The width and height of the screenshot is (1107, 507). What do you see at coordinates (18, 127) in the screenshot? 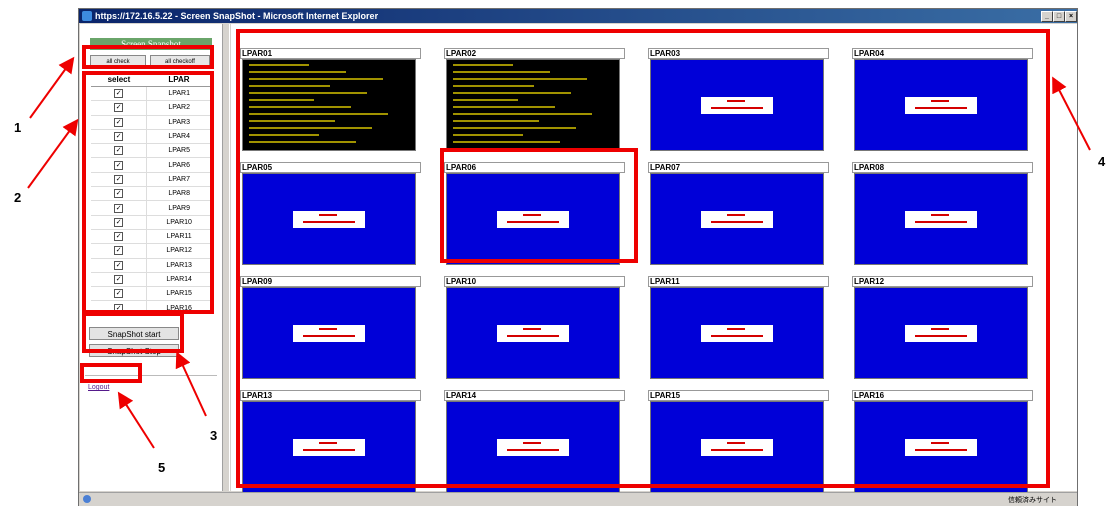
I see `callout-1: 1` at bounding box center [18, 127].